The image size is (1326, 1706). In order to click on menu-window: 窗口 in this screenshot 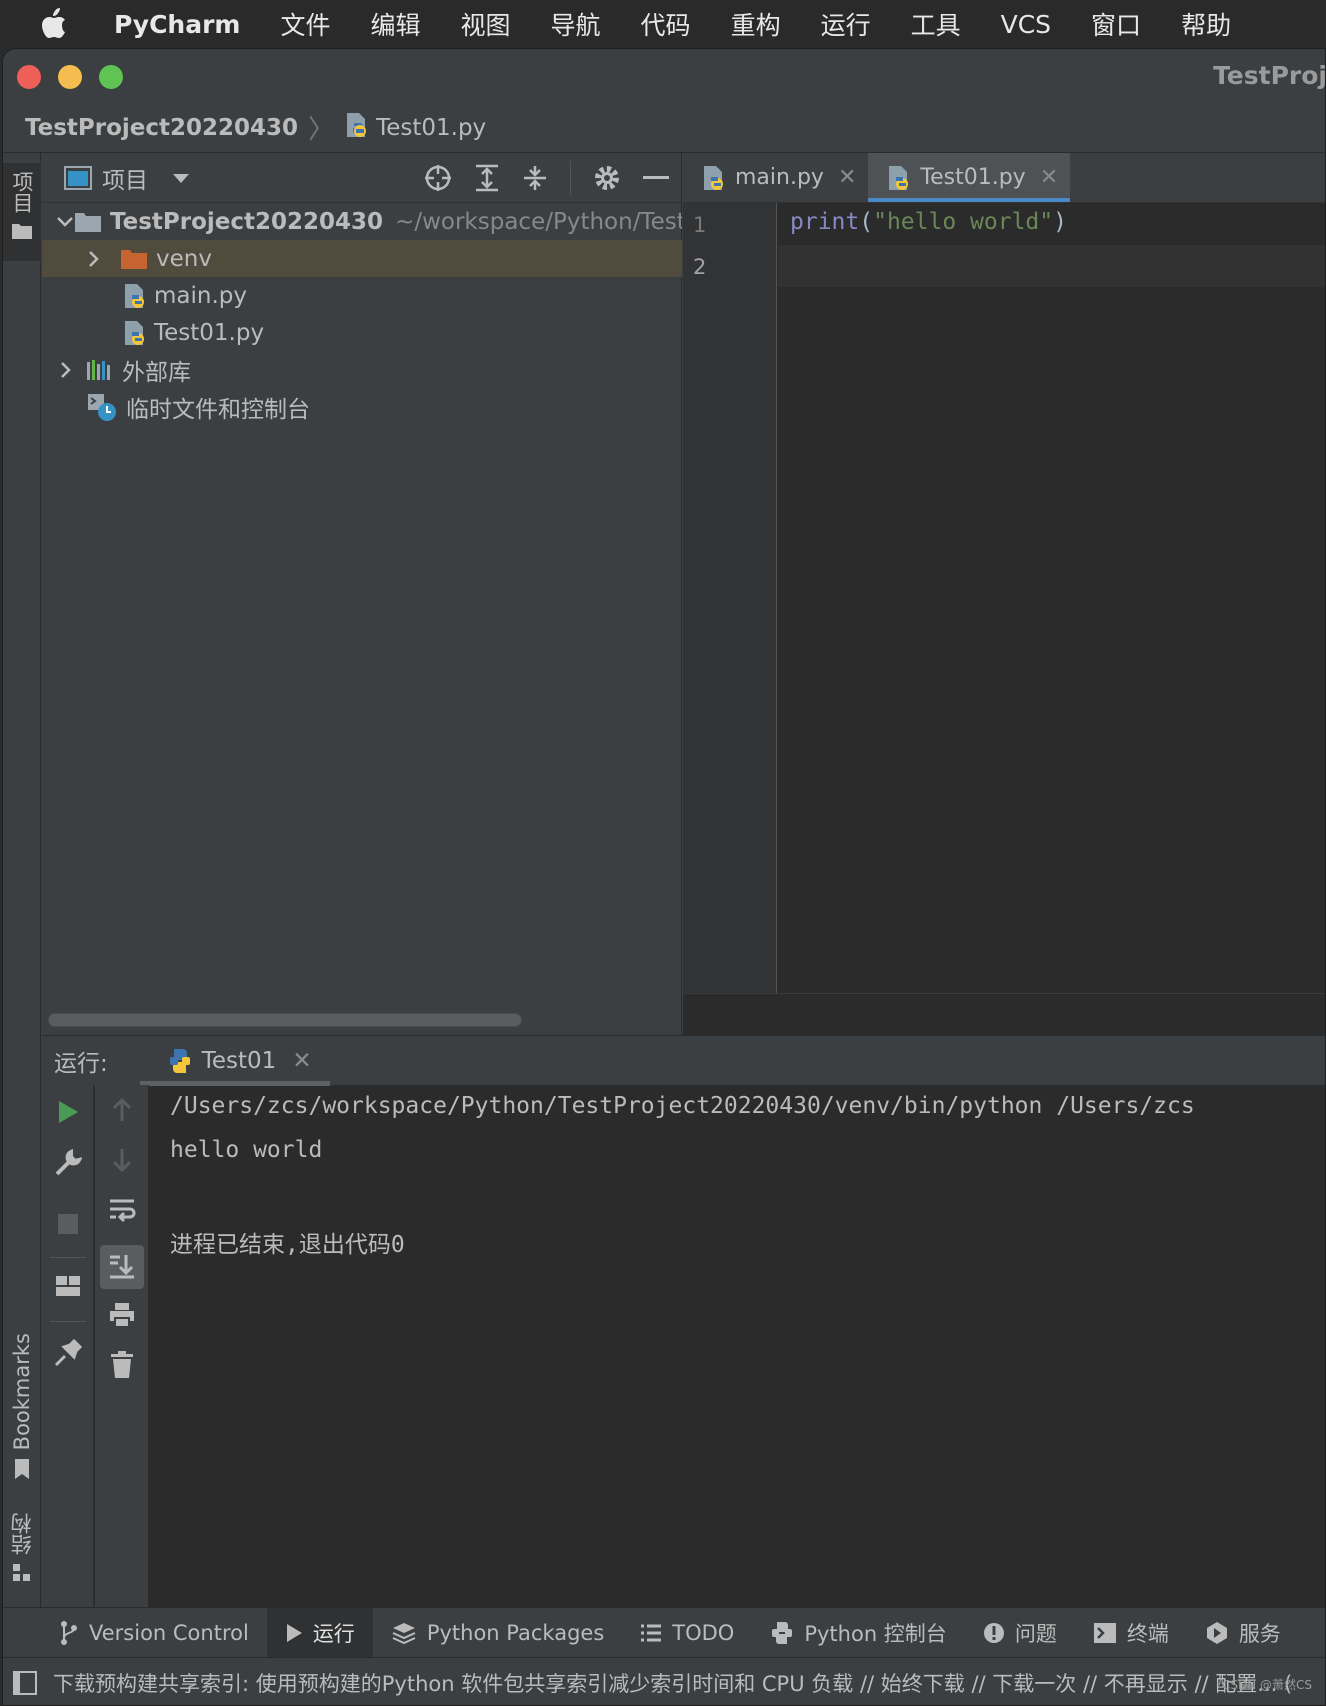, I will do `click(1116, 24)`.